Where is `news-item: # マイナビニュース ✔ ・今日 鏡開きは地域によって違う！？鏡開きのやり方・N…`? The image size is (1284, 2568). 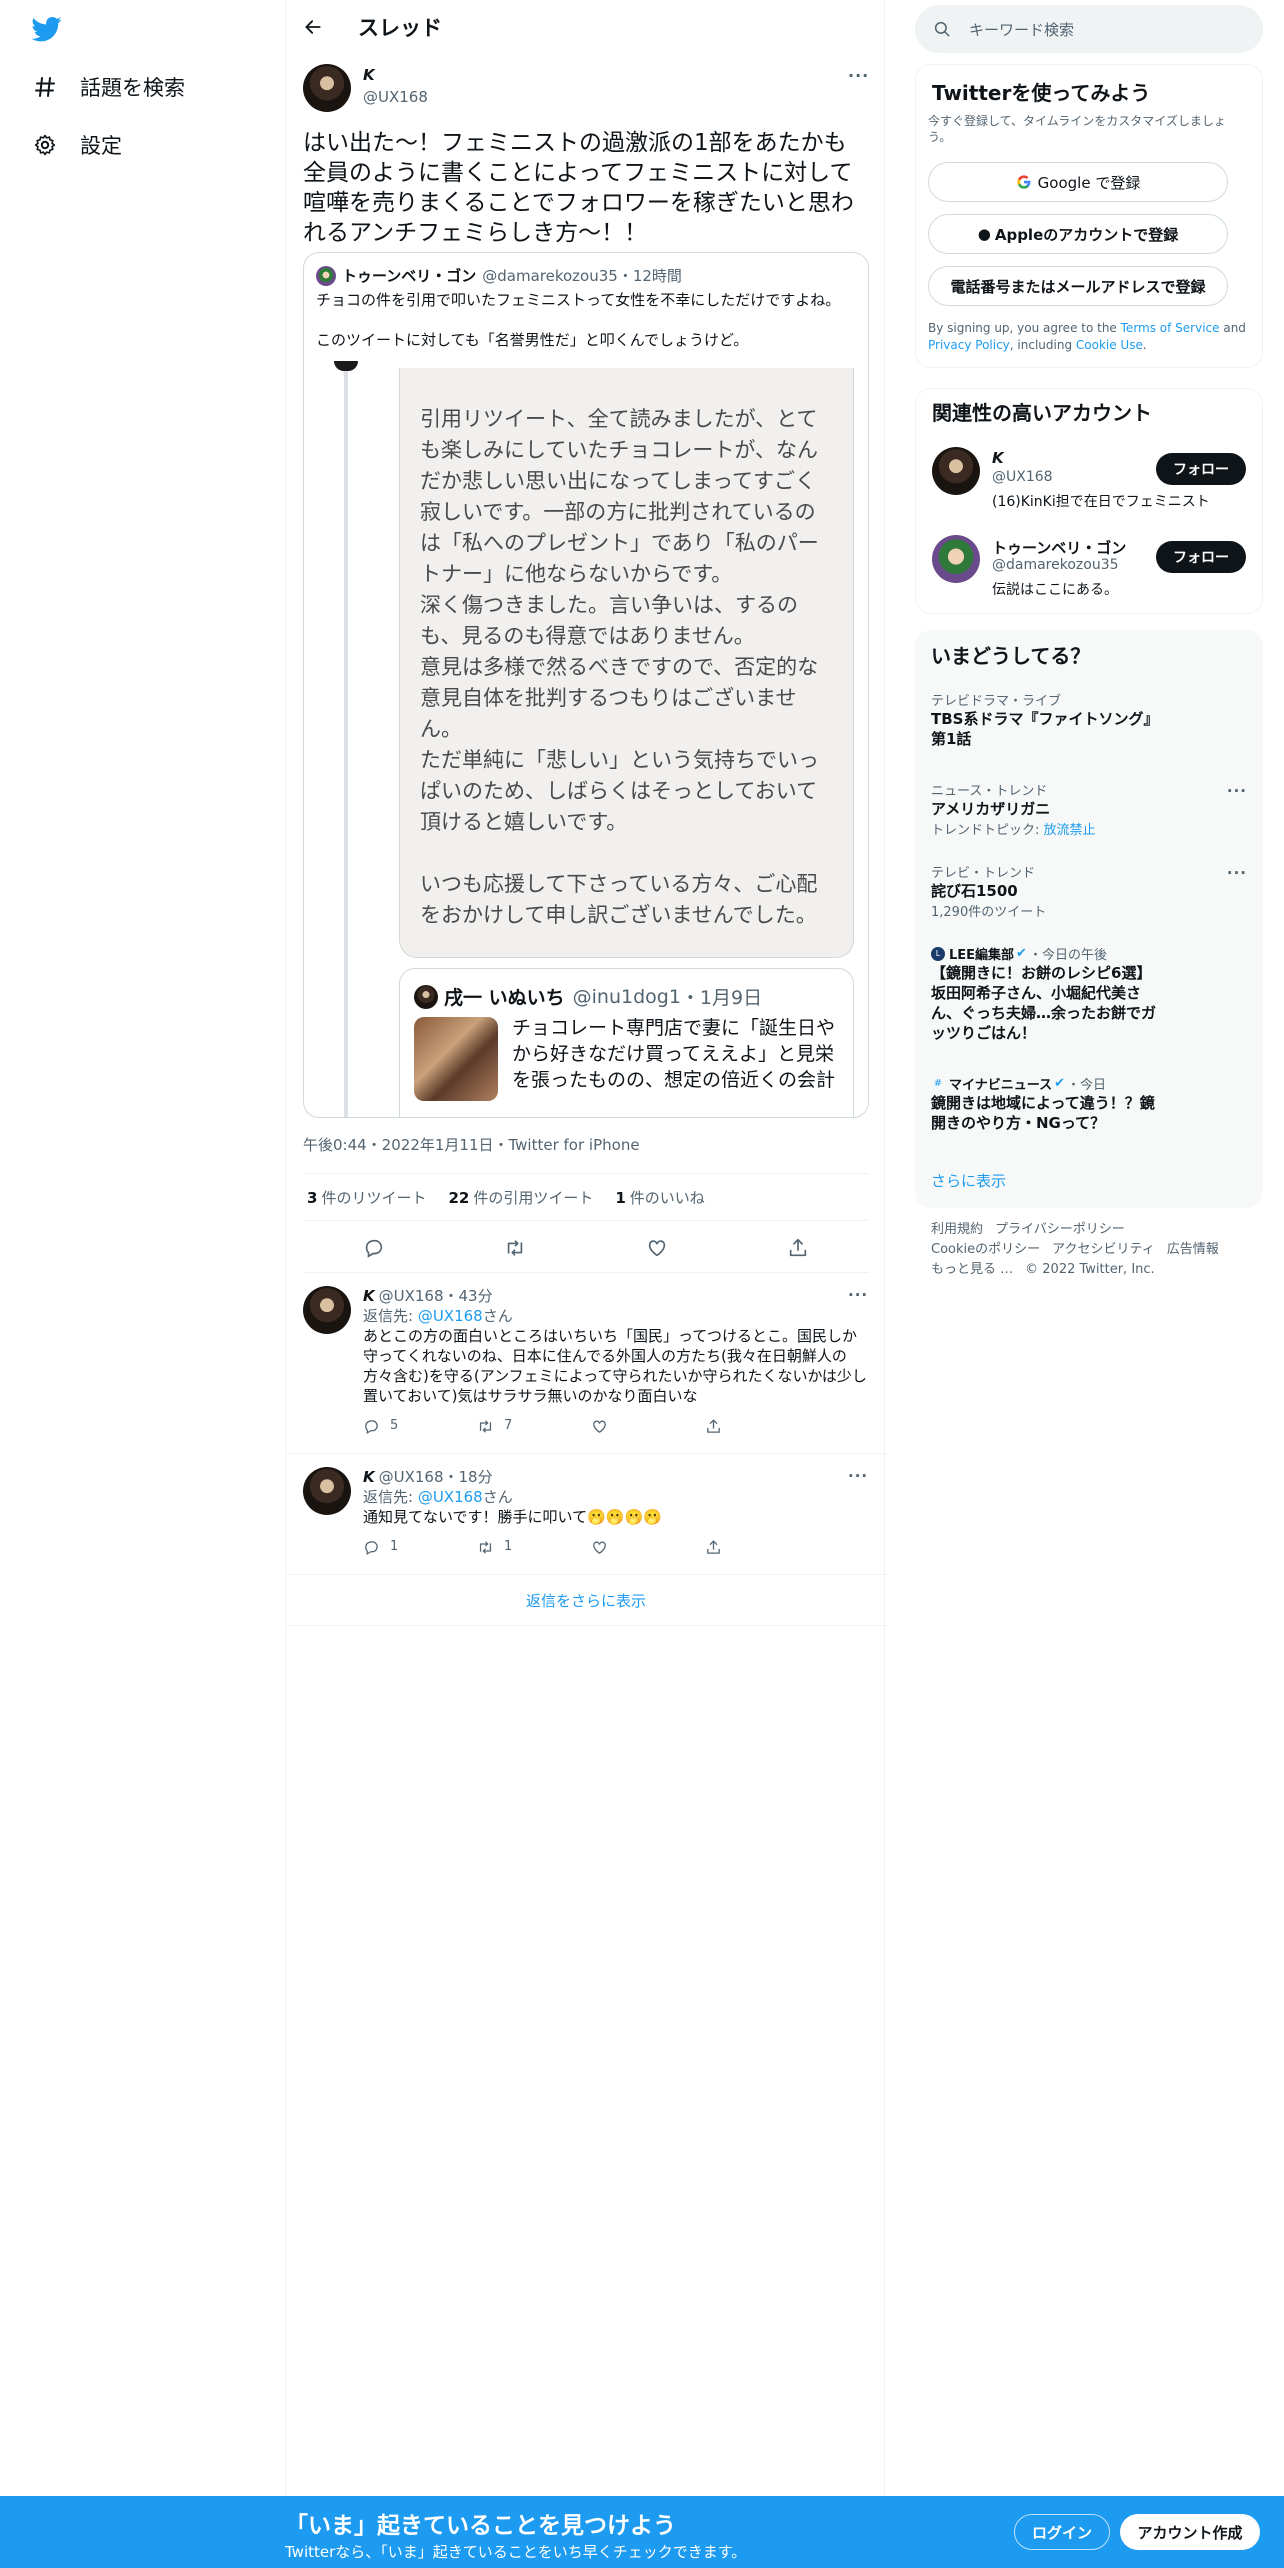
news-item: # マイナビニュース ✔ ・今日 鏡開きは地域によって違う！？鏡開きのやり方・N… is located at coordinates (1091, 1103).